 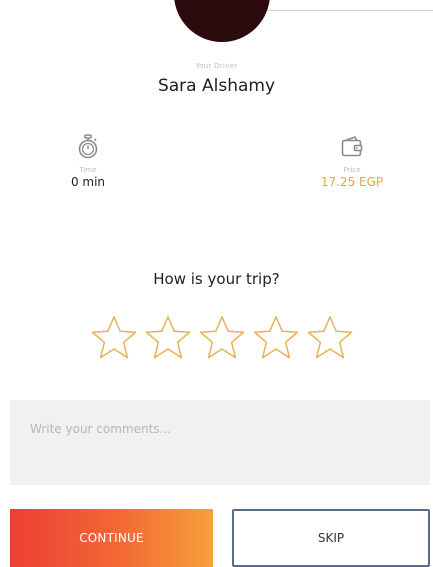 I want to click on driver-name: Sara Alshamy, so click(x=216, y=86).